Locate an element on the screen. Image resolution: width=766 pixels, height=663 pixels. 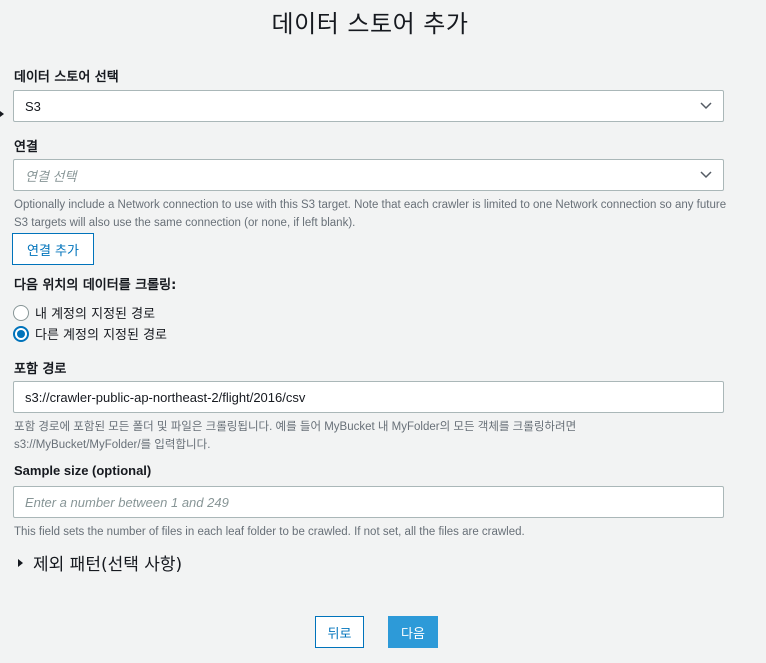
radio-label: 다른 계정의 지정된 경로 is located at coordinates (101, 335).